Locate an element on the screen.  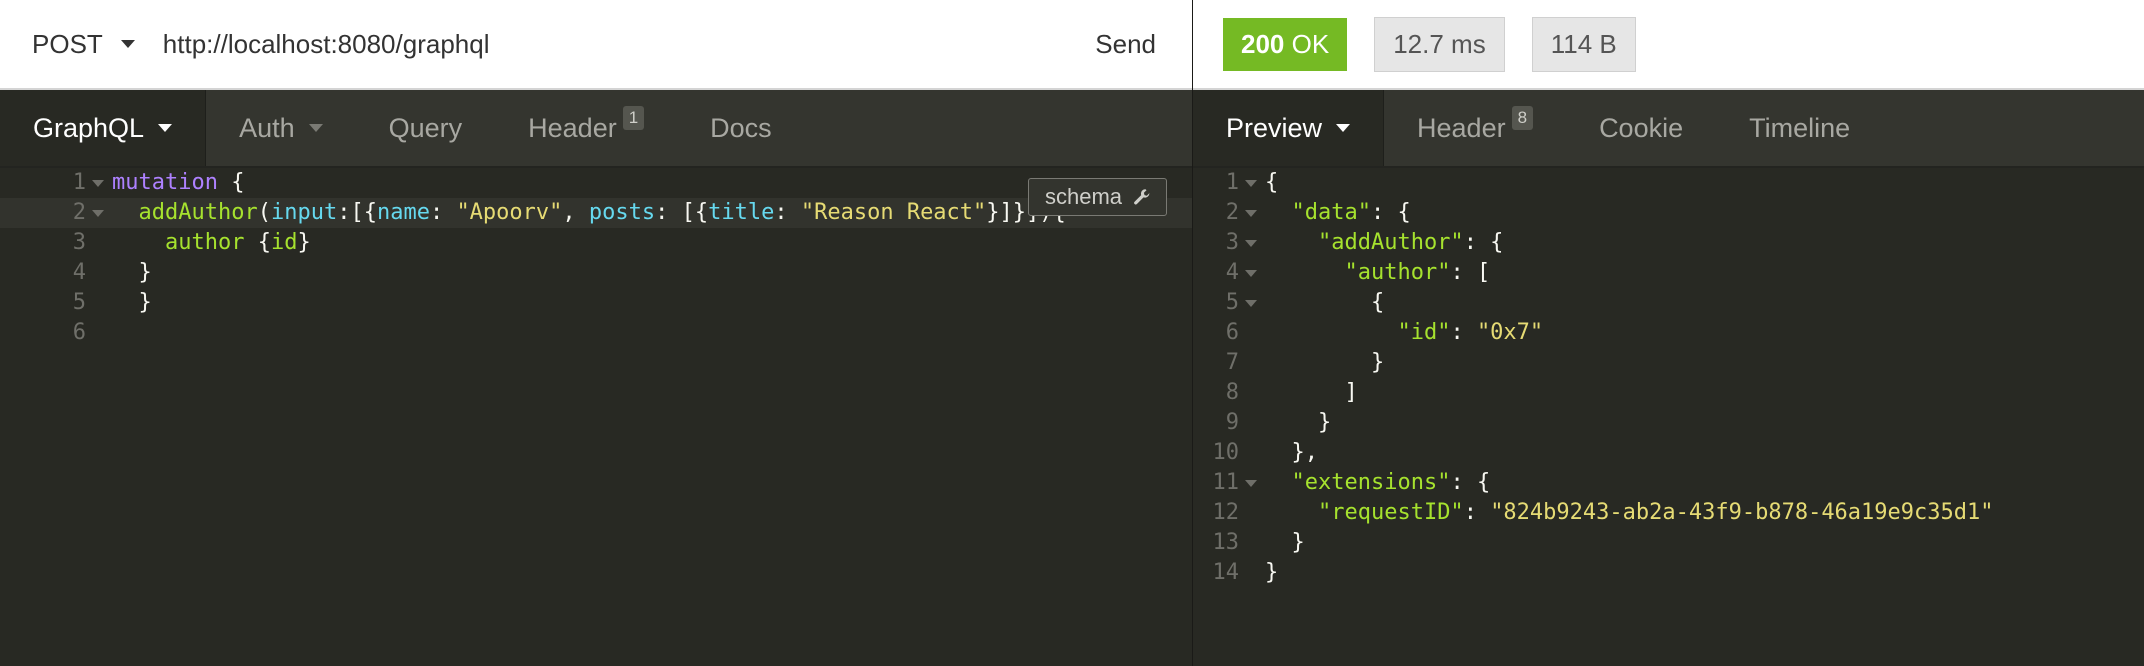
response-line: 1 { is located at coordinates (1628, 183).